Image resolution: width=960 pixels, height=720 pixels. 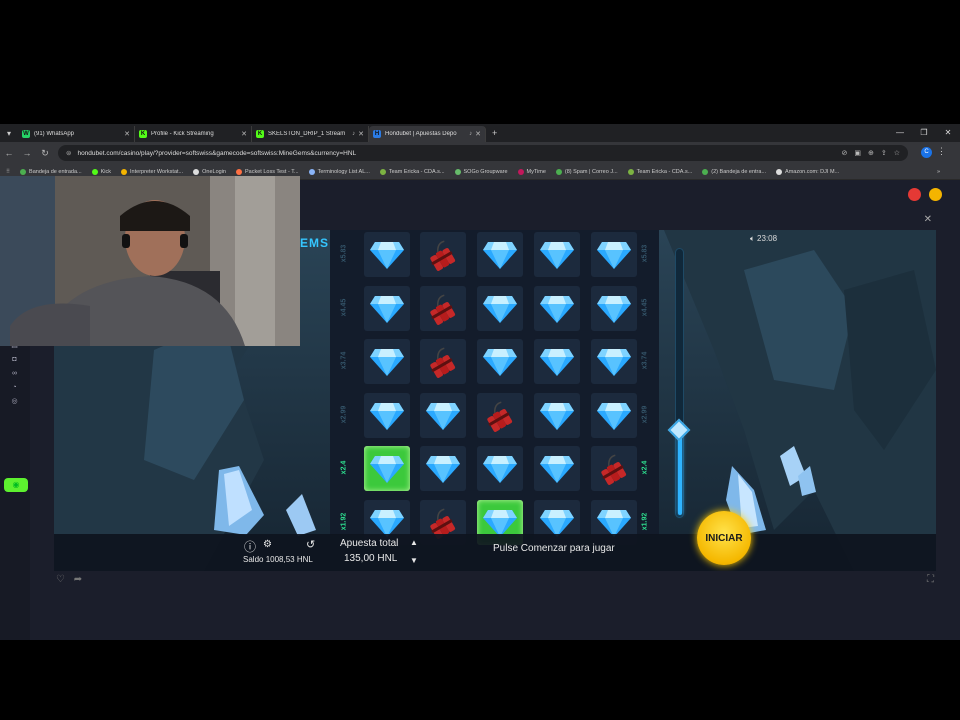 What do you see at coordinates (914, 194) in the screenshot?
I see `notification-icon` at bounding box center [914, 194].